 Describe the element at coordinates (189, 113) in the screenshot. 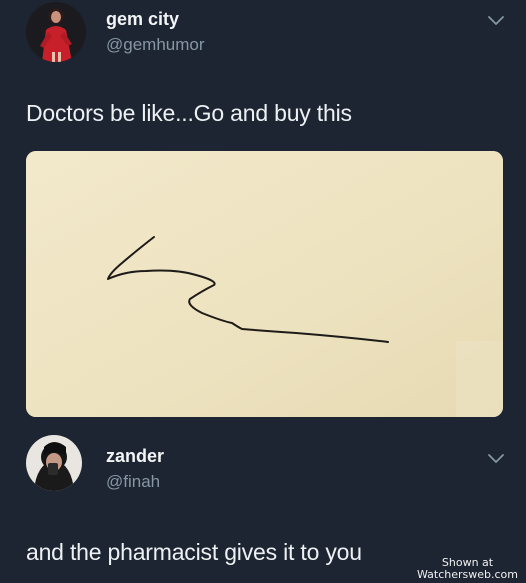

I see `tweet-text: Doctors be like...Go and buy this` at that location.